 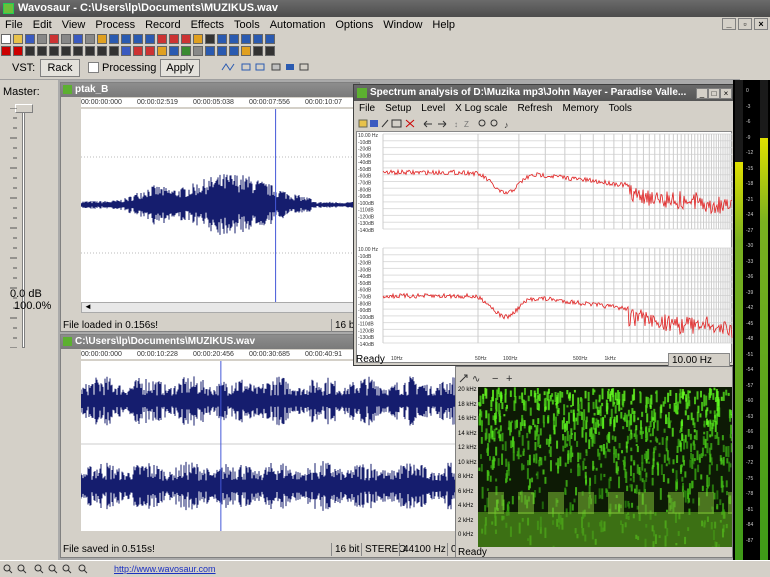 What do you see at coordinates (534, 109) in the screenshot?
I see `spectrum-menu-refresh: Refresh` at bounding box center [534, 109].